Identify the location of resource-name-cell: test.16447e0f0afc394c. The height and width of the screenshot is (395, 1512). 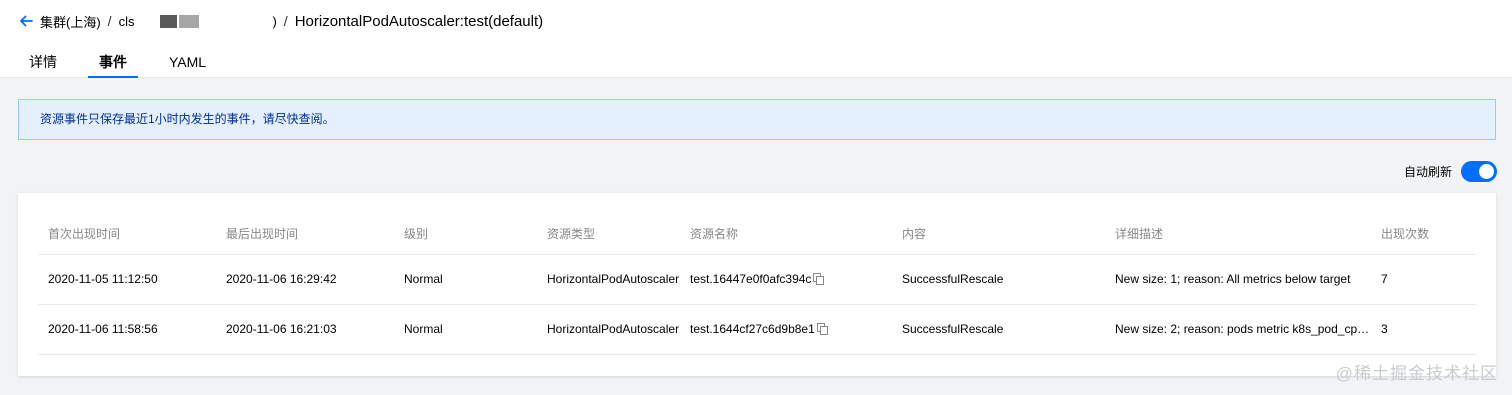
(786, 279).